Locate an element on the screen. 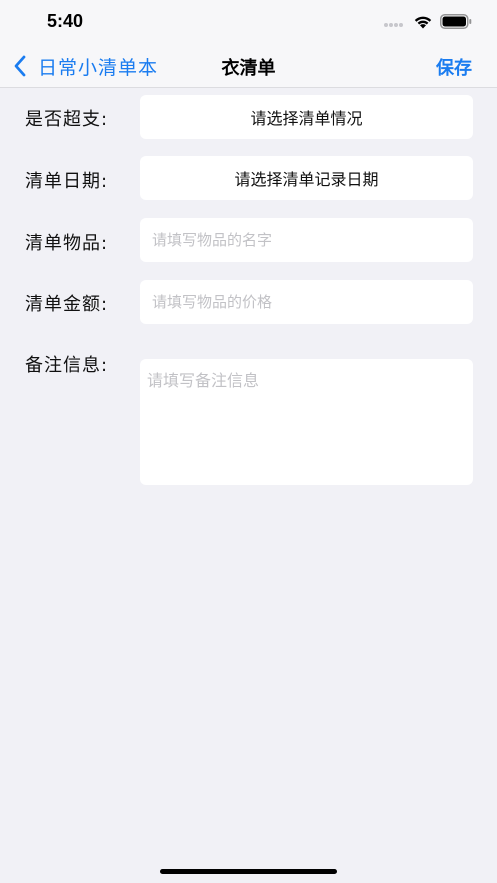  wifi-icon is located at coordinates (423, 22).